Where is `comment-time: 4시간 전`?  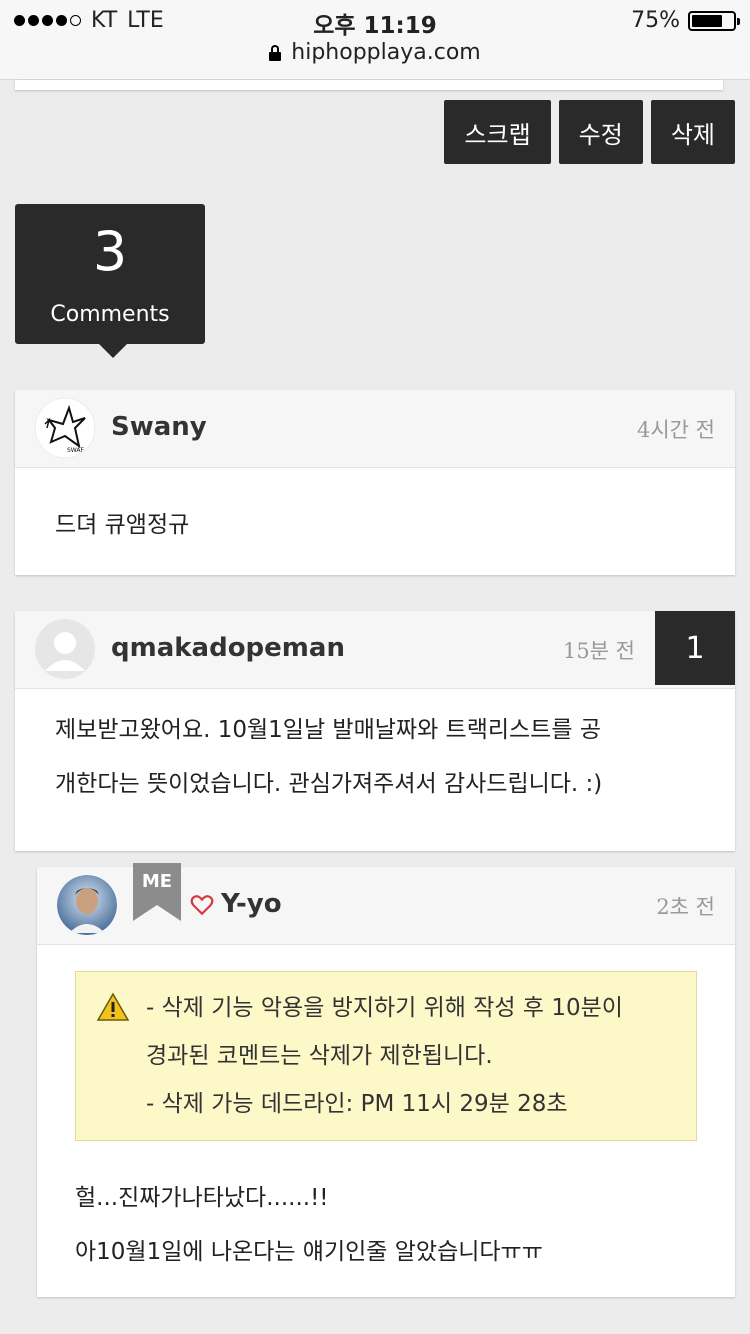 comment-time: 4시간 전 is located at coordinates (676, 430).